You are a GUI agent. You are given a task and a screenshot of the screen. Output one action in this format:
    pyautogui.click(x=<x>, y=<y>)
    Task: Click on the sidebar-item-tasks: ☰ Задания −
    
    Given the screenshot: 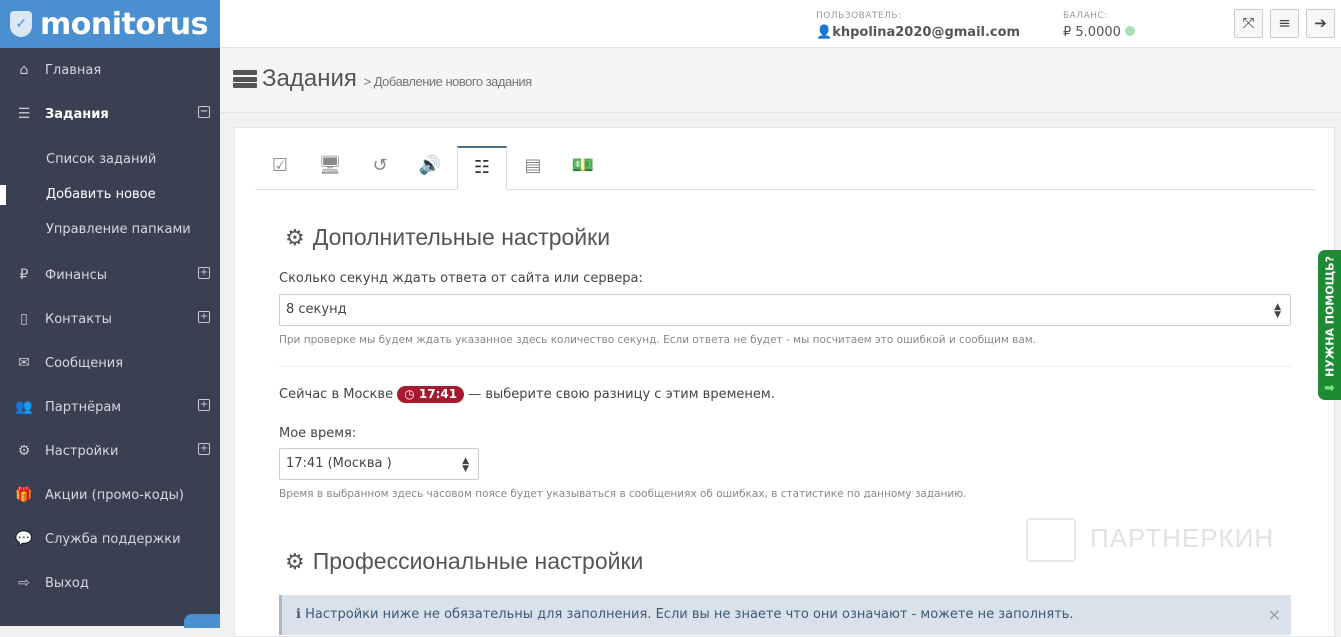 What is the action you would take?
    pyautogui.click(x=110, y=114)
    